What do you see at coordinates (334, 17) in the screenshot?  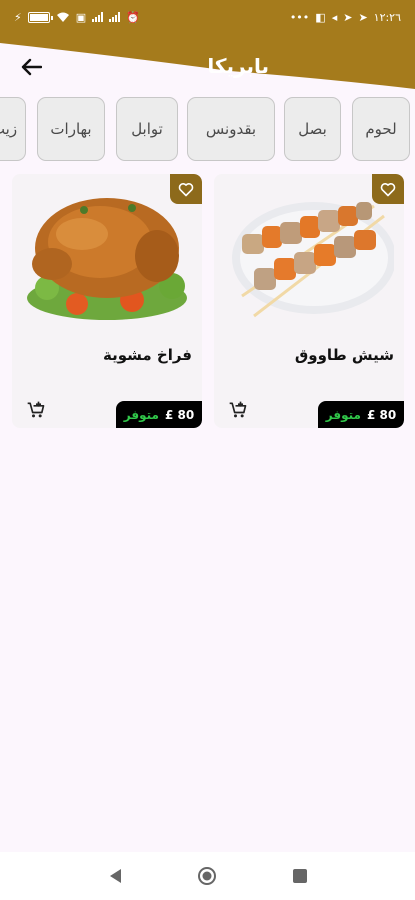 I see `notification-icon: ◂` at bounding box center [334, 17].